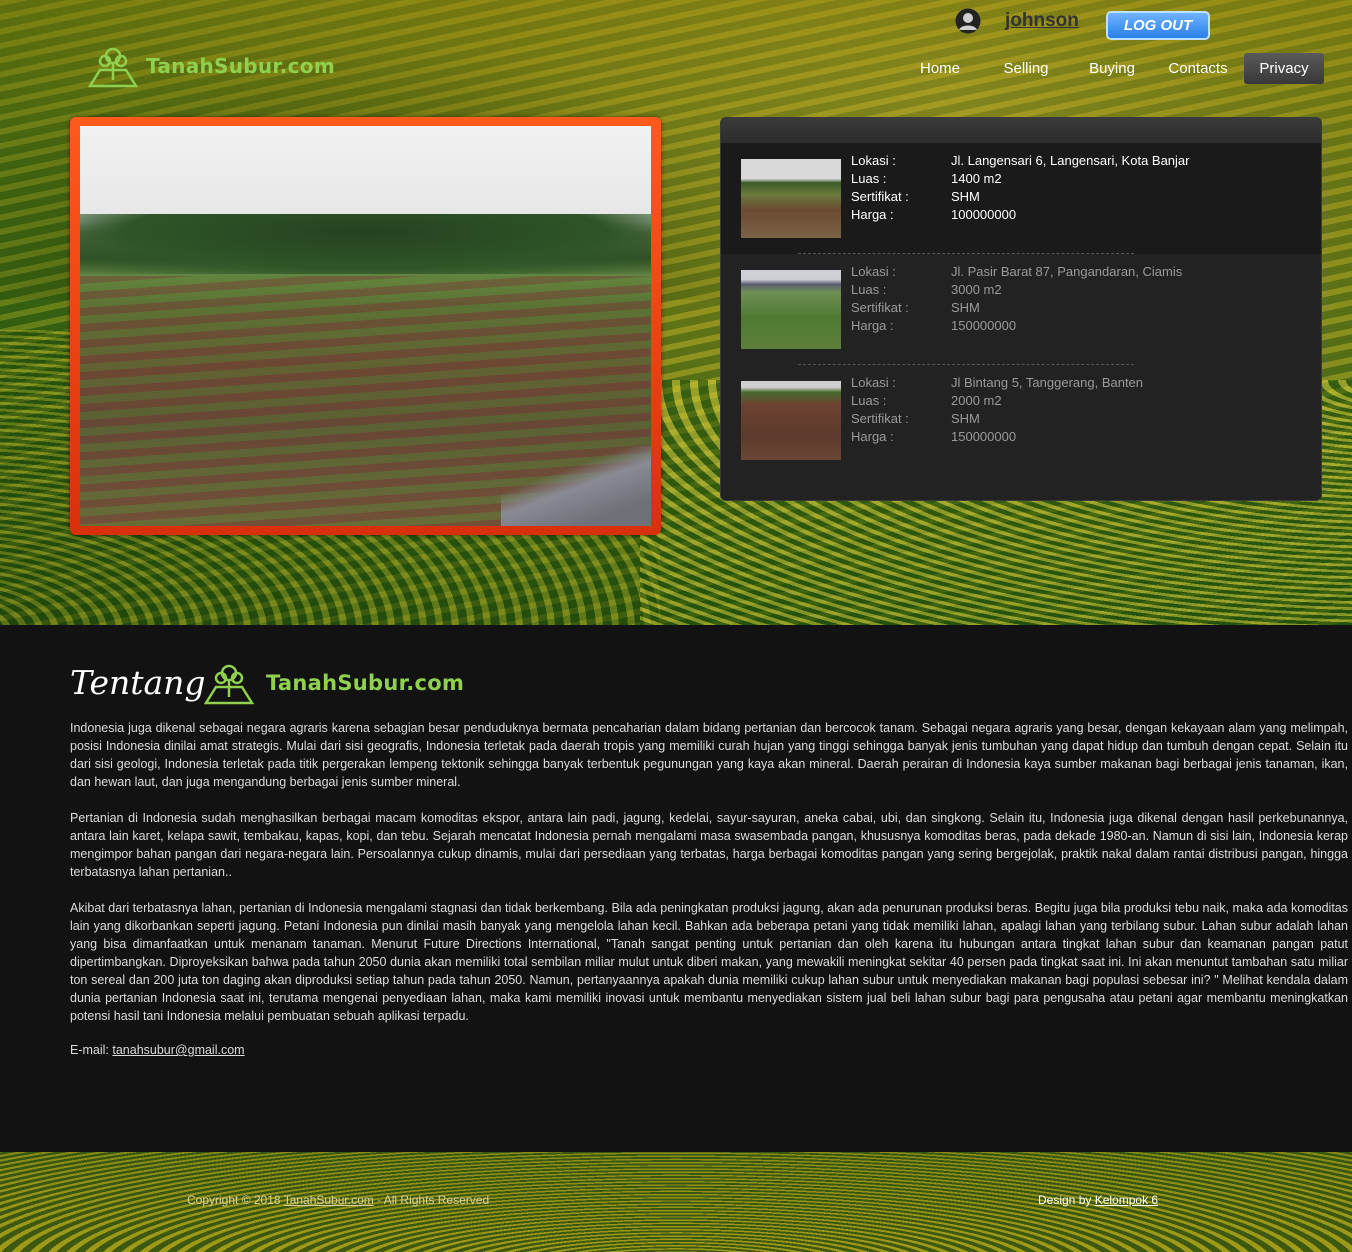 The width and height of the screenshot is (1352, 1252). I want to click on about-logo: TanahSubur.com, so click(334, 683).